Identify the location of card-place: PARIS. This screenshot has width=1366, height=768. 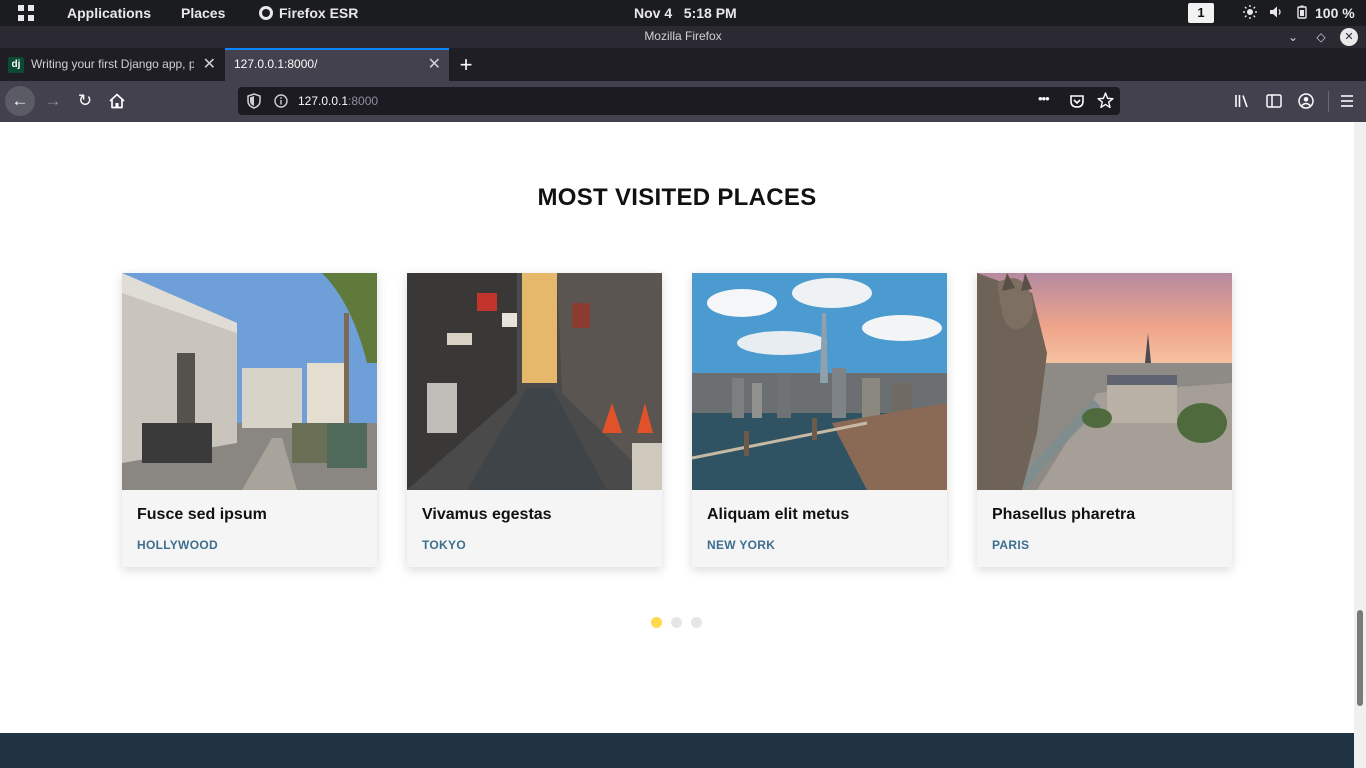
(1010, 545).